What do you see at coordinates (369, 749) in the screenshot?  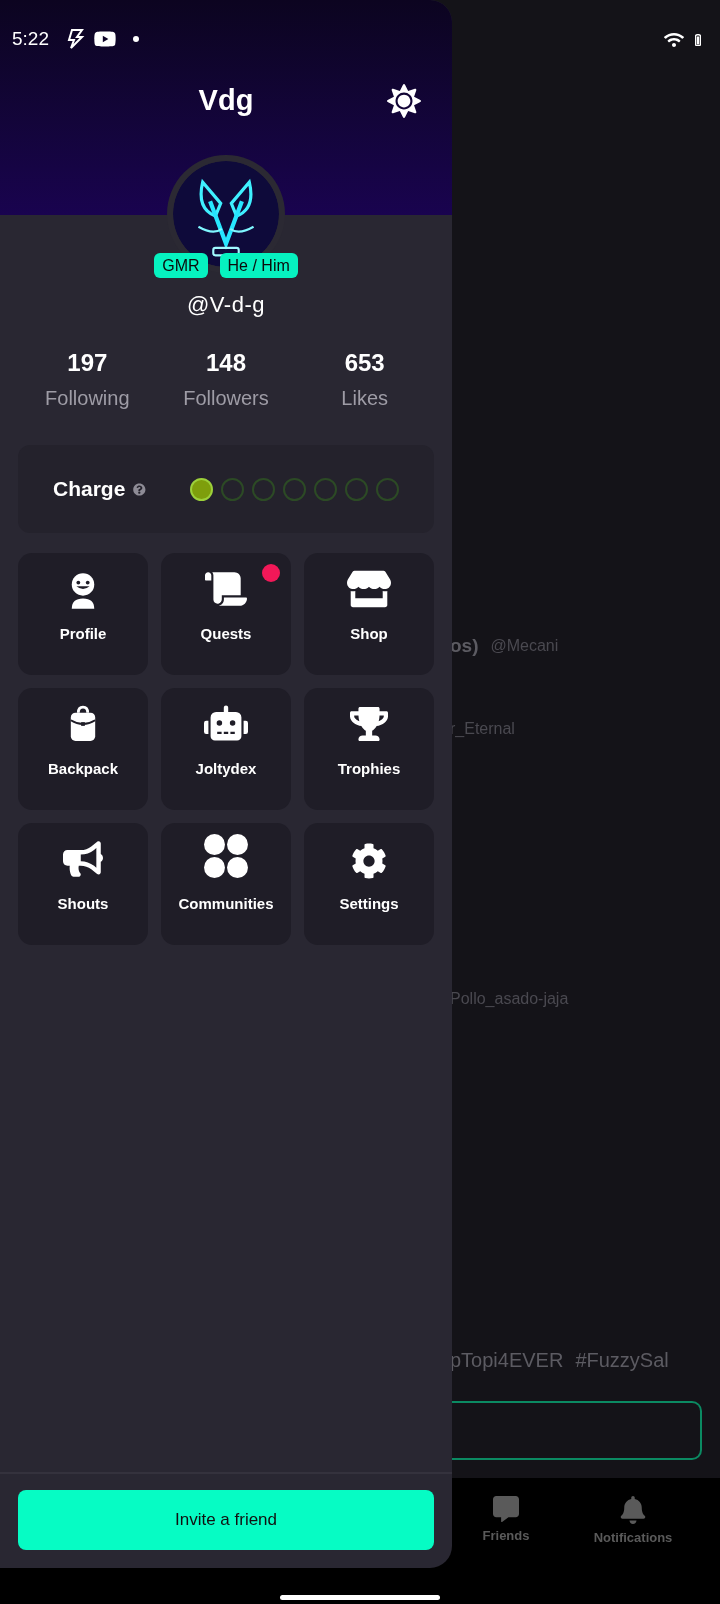 I see `menu-tile: Trophies` at bounding box center [369, 749].